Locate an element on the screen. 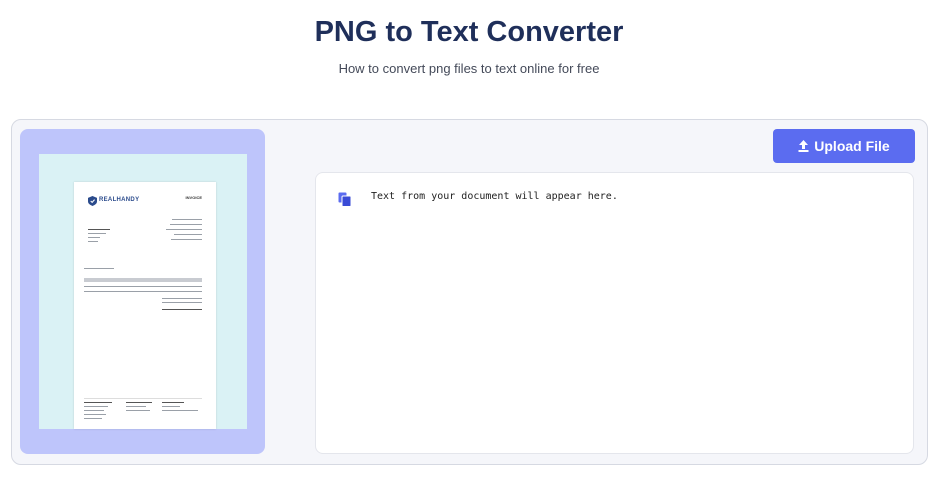 The height and width of the screenshot is (493, 938). upload-button-label: Upload File is located at coordinates (852, 146).